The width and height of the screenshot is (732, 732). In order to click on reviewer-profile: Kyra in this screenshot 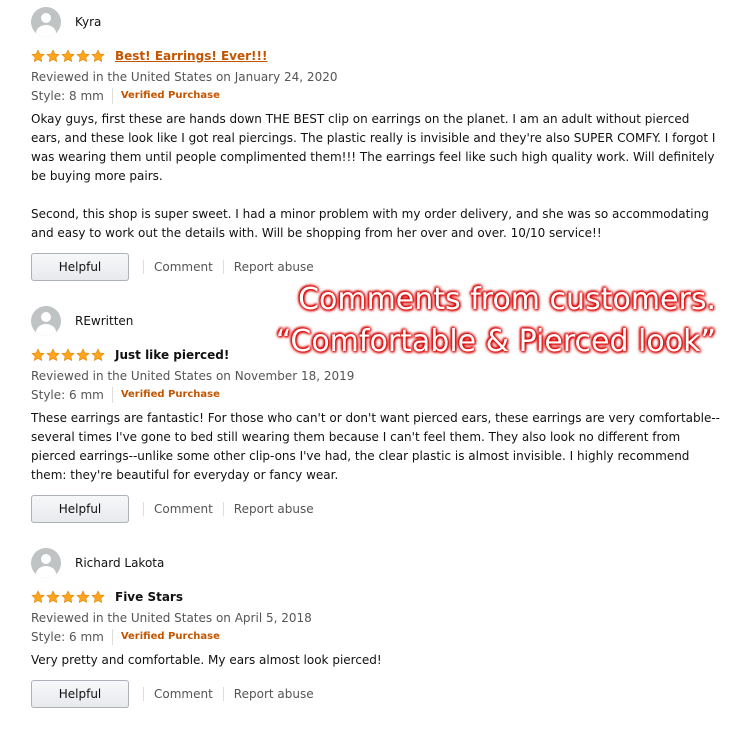, I will do `click(376, 22)`.